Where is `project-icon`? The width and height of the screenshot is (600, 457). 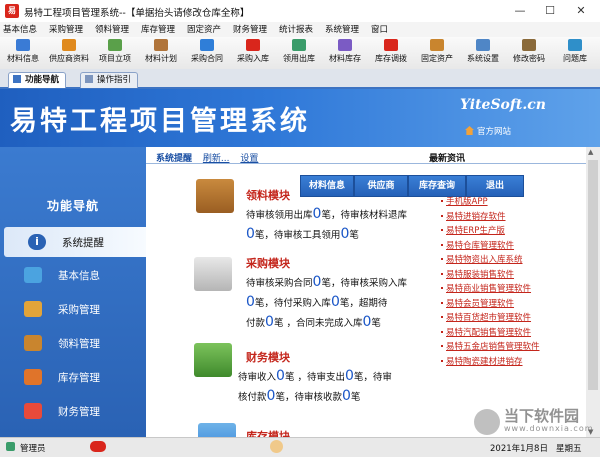 project-icon is located at coordinates (115, 45).